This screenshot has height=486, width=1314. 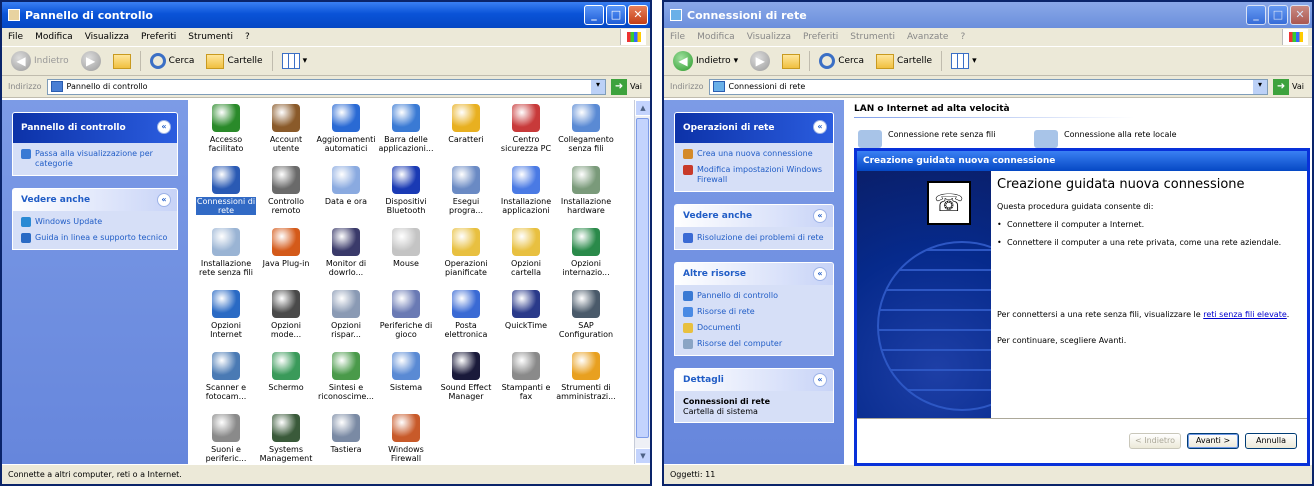 What do you see at coordinates (526, 255) in the screenshot?
I see `cp-item: Opzioni cartella` at bounding box center [526, 255].